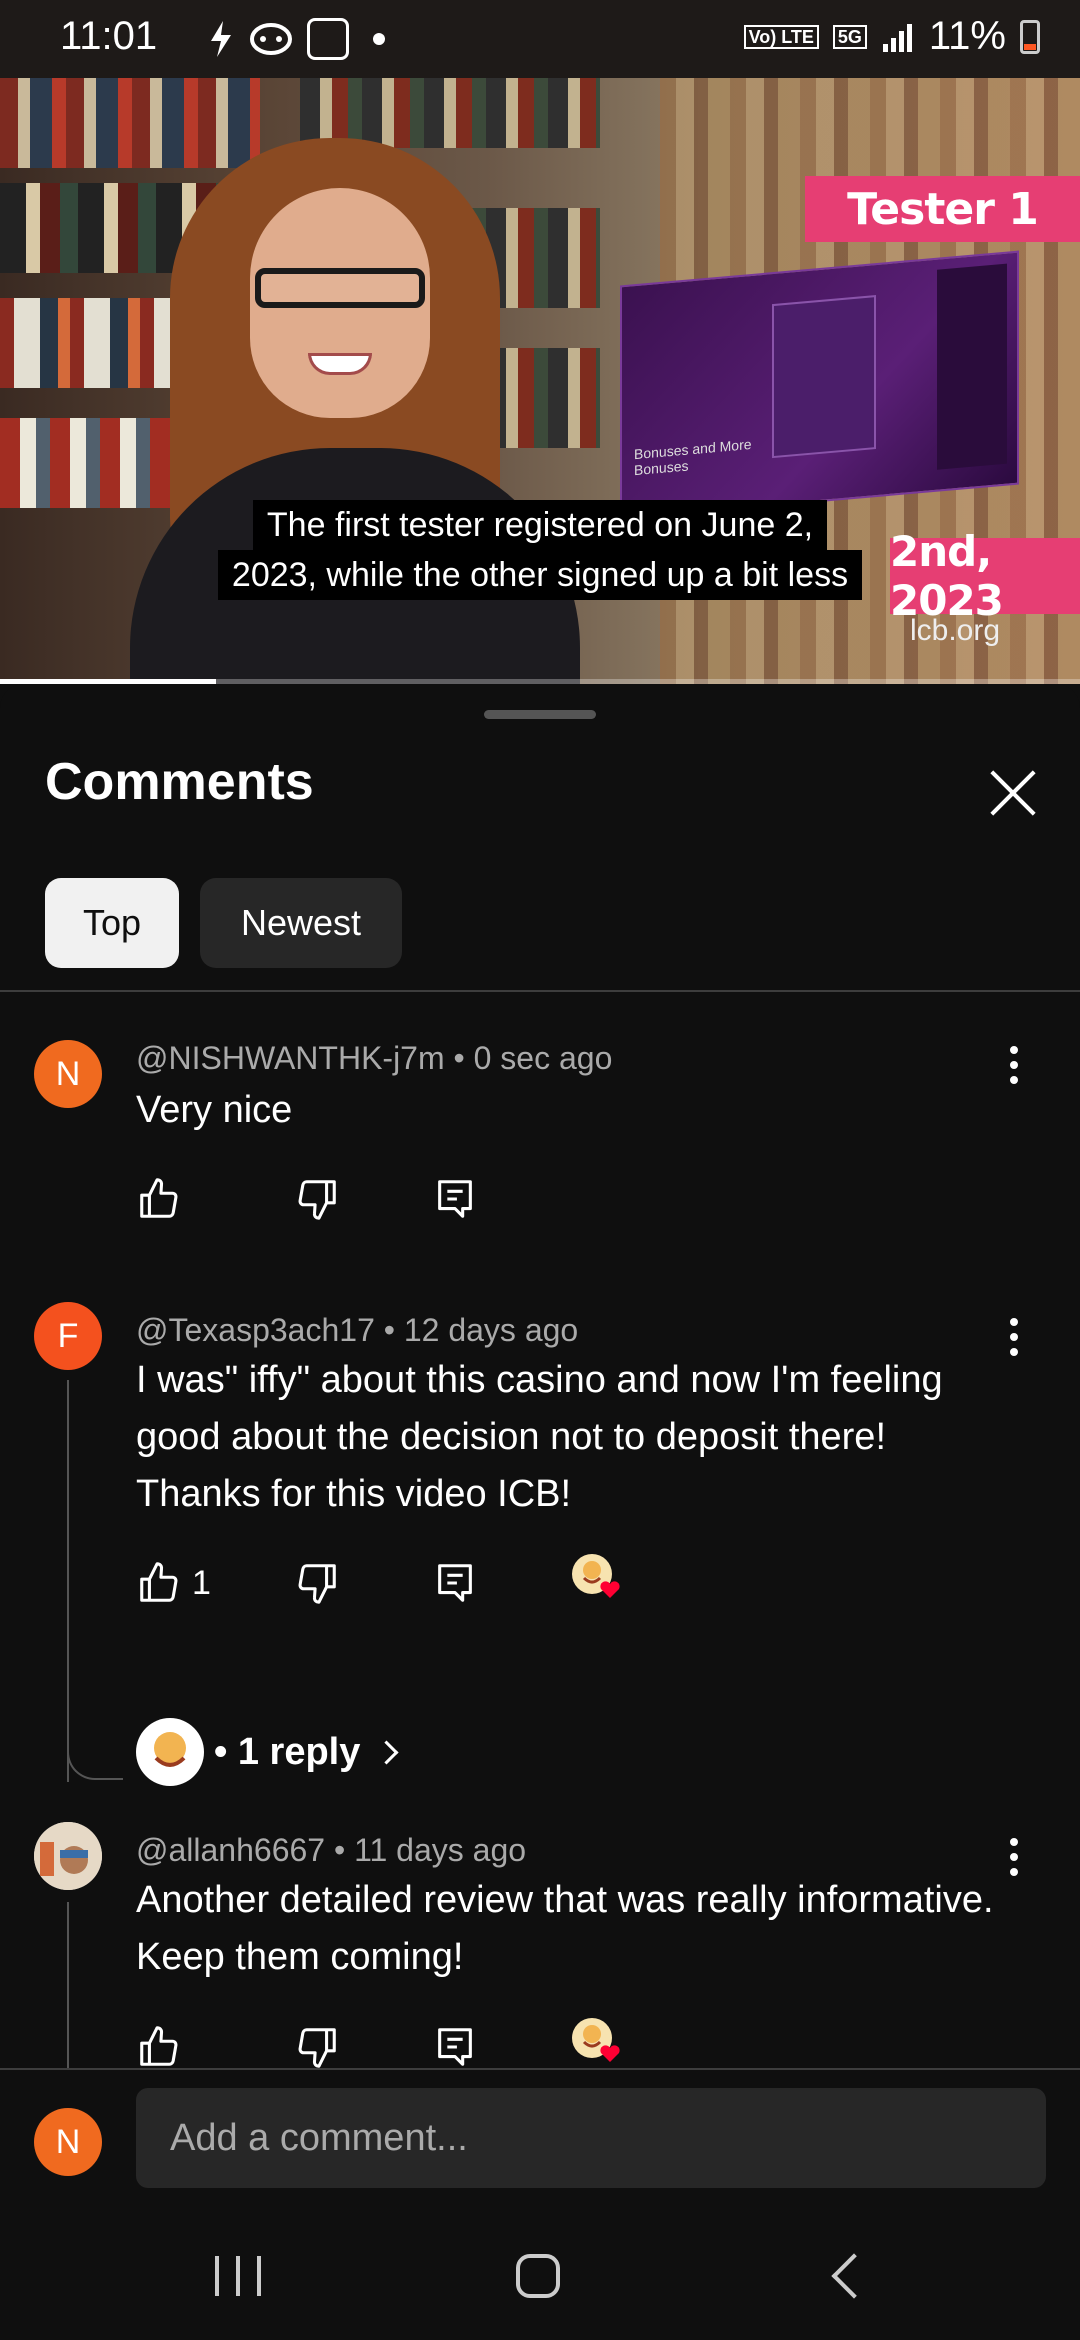 The image size is (1080, 2340). What do you see at coordinates (238, 2276) in the screenshot?
I see `recent-apps-icon` at bounding box center [238, 2276].